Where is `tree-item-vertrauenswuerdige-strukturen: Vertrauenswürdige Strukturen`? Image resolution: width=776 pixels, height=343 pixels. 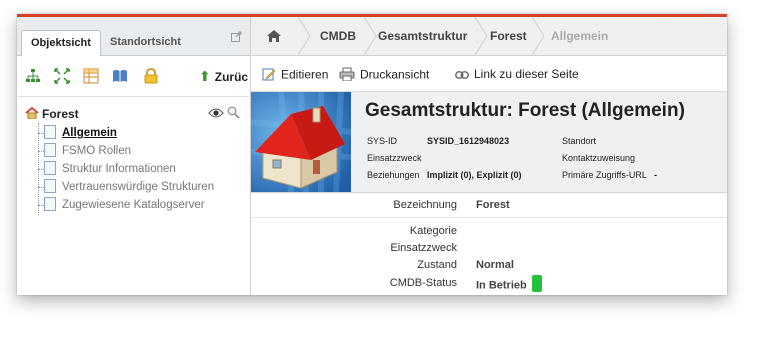
tree-item-vertrauenswuerdige-strukturen: Vertrauenswürdige Strukturen is located at coordinates (129, 187).